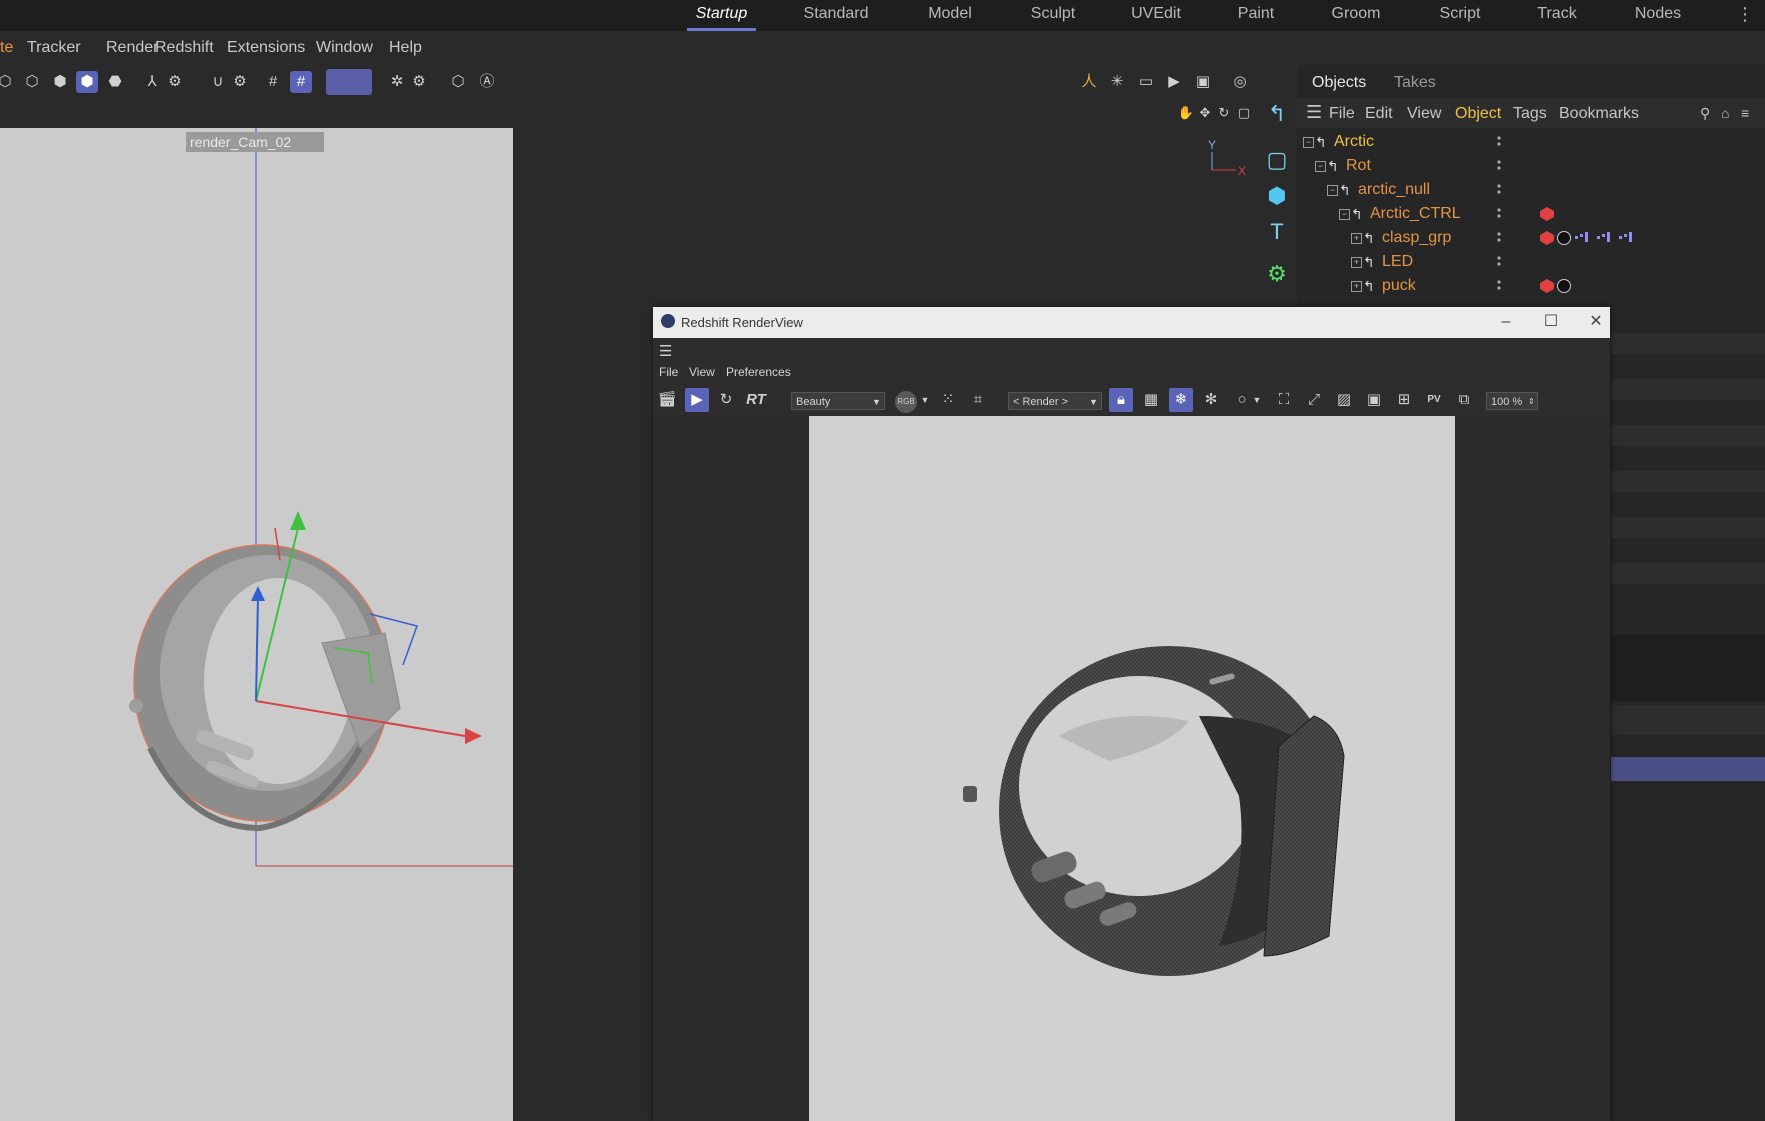  I want to click on polygons-mode-icon: ⬢, so click(60, 82).